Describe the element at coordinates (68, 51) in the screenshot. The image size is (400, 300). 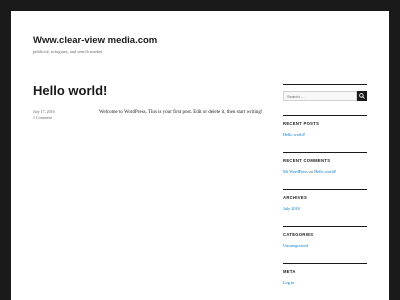
I see `site-description: publicité, infogiaes, and search market` at that location.